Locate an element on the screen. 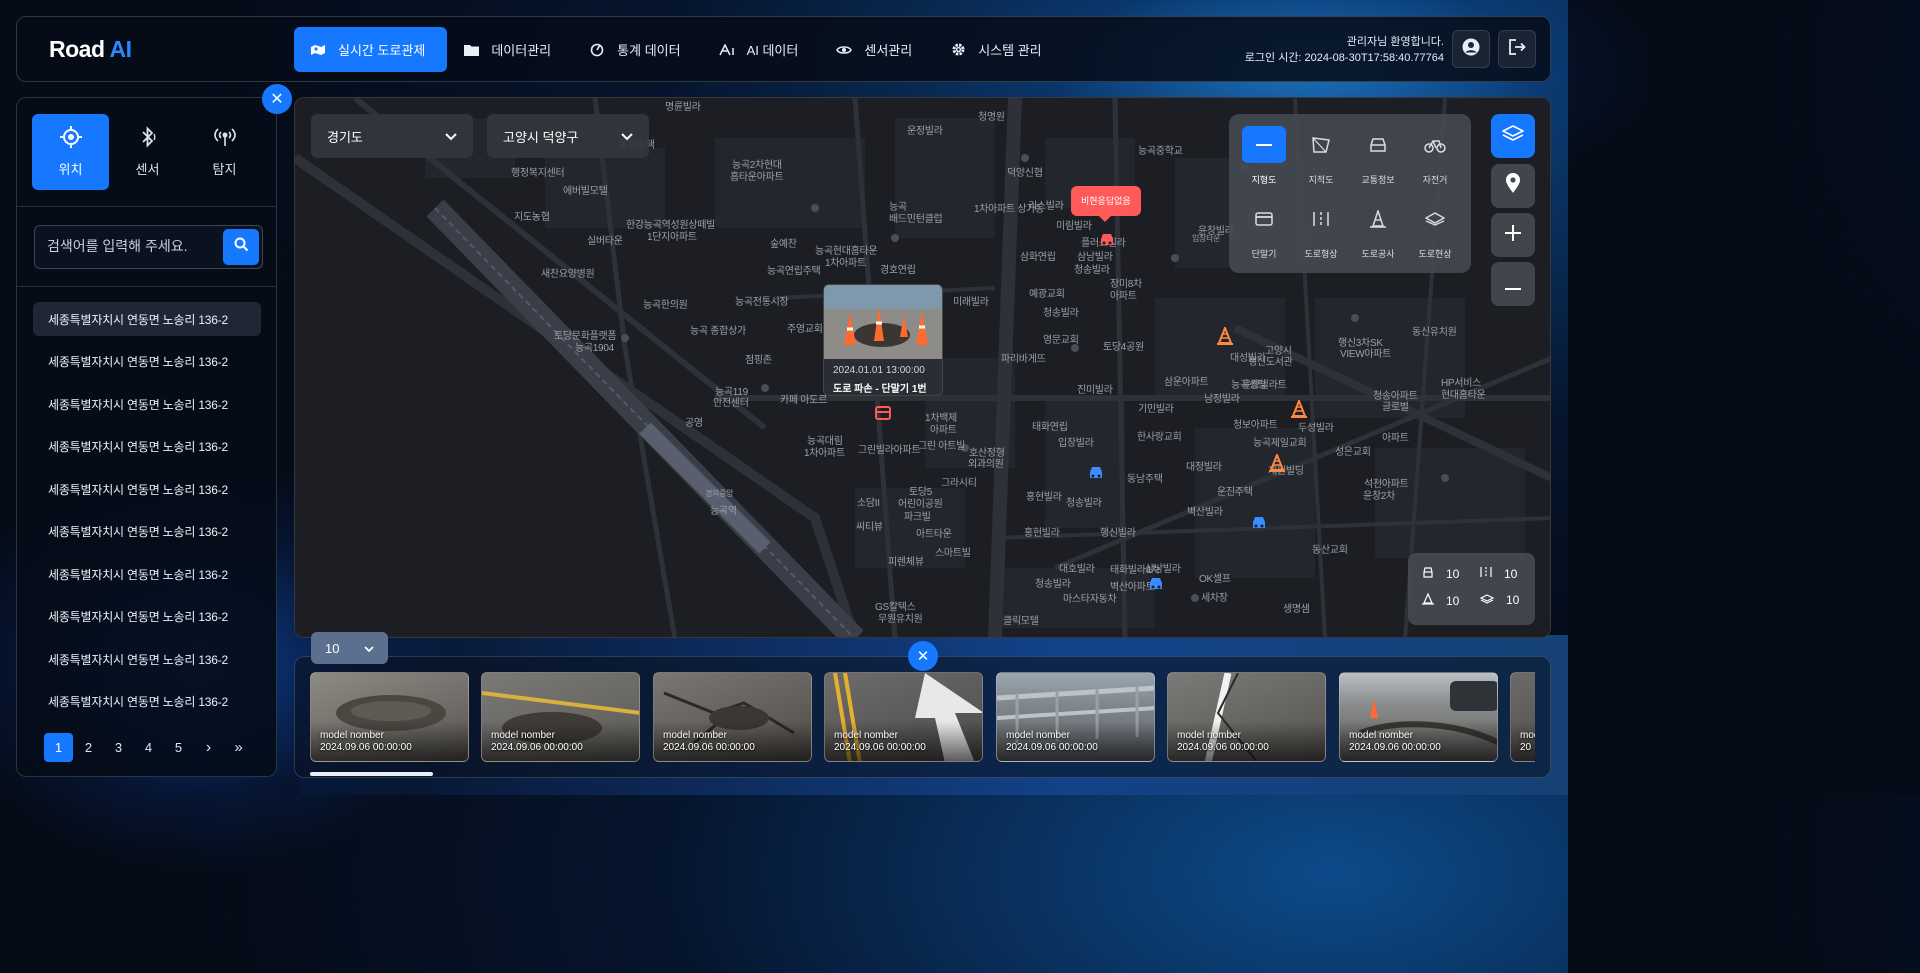 Image resolution: width=1920 pixels, height=973 pixels. page-1-button: 1 is located at coordinates (58, 747).